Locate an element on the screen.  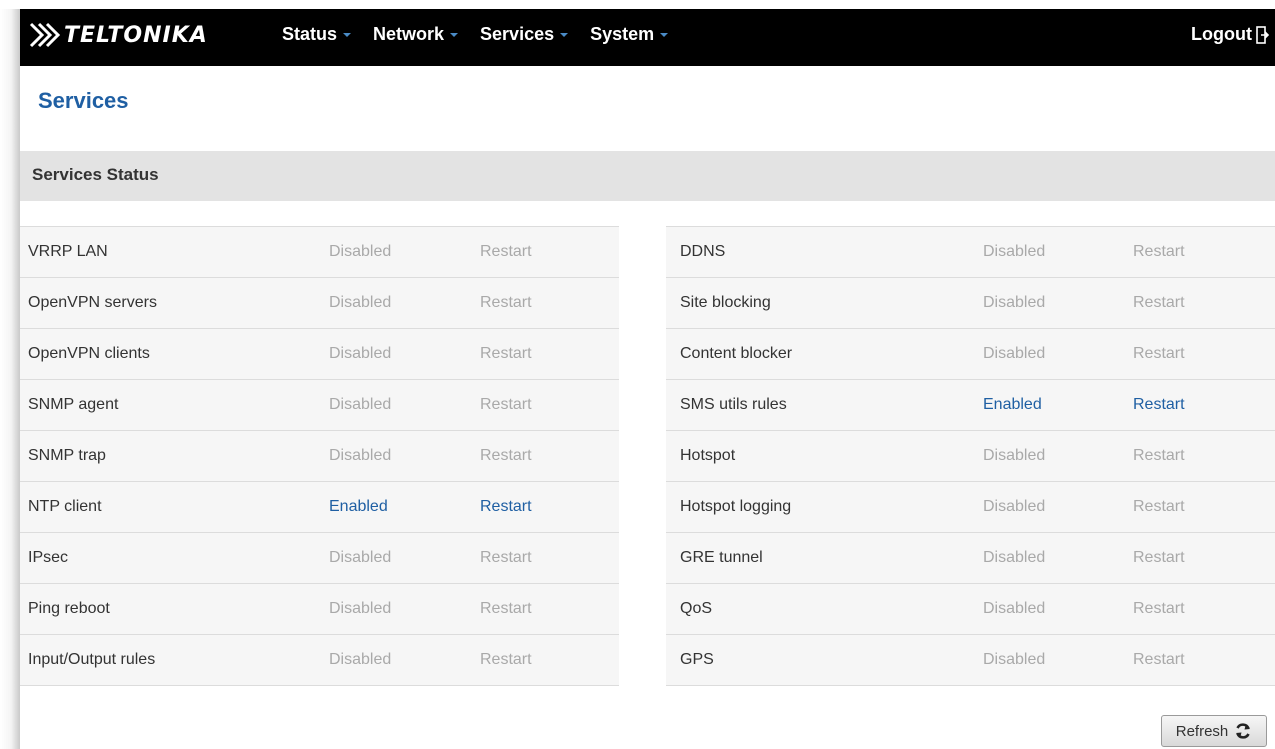
table-row: OpenVPN servers Disabled Restart is located at coordinates (319, 303).